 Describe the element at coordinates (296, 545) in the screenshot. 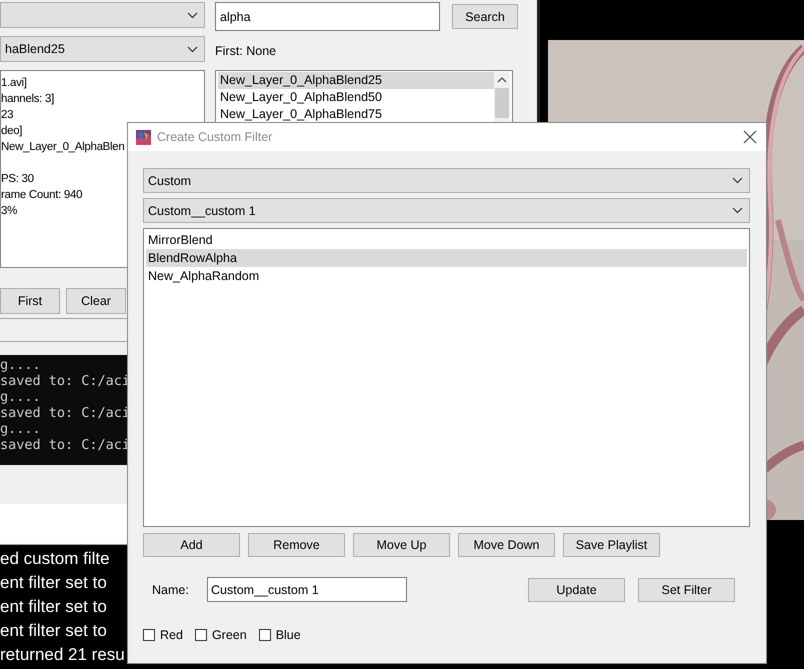

I see `action-button: Remove` at that location.